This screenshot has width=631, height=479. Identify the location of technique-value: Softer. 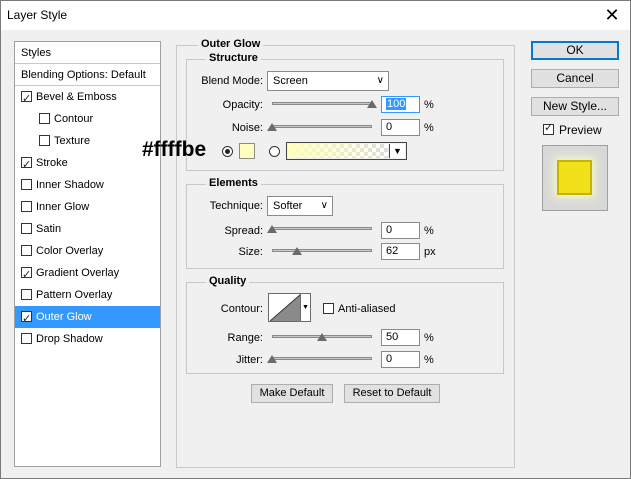
(288, 206).